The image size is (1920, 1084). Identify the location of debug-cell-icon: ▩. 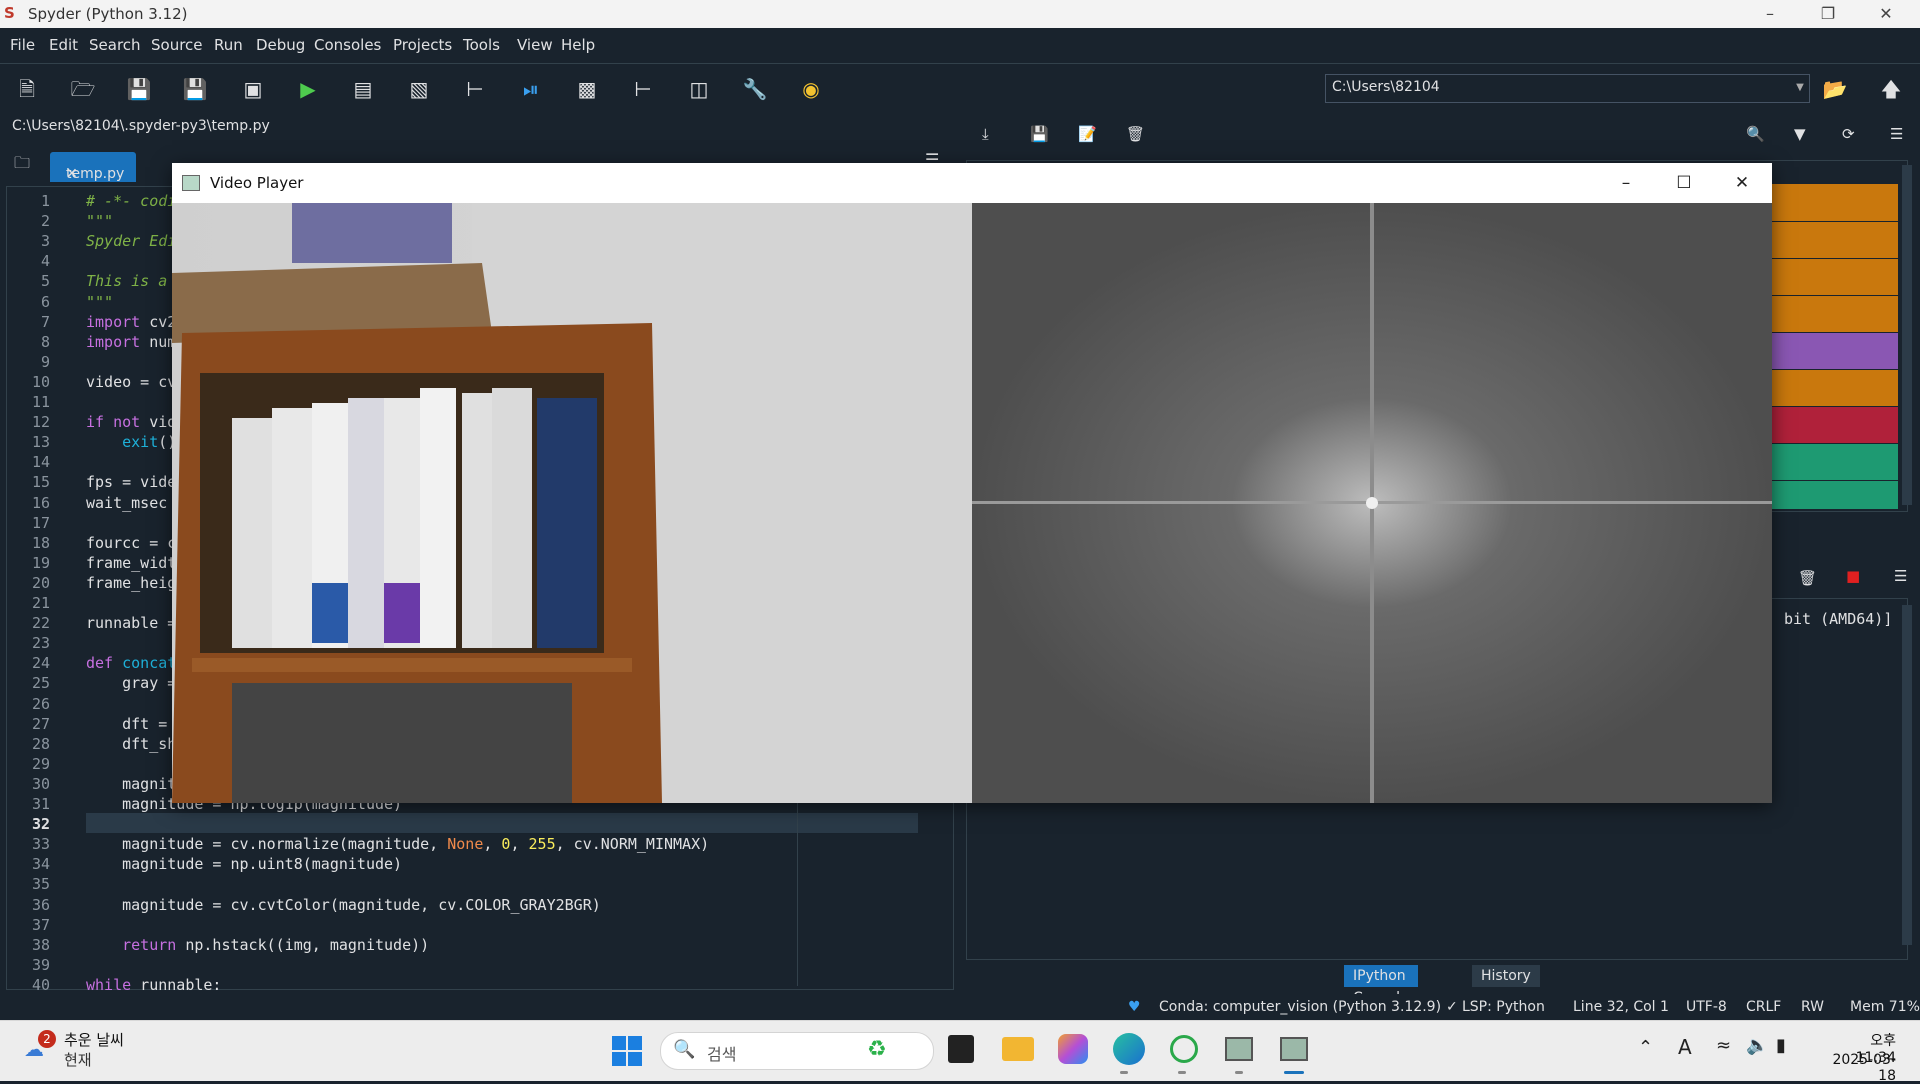
(587, 89).